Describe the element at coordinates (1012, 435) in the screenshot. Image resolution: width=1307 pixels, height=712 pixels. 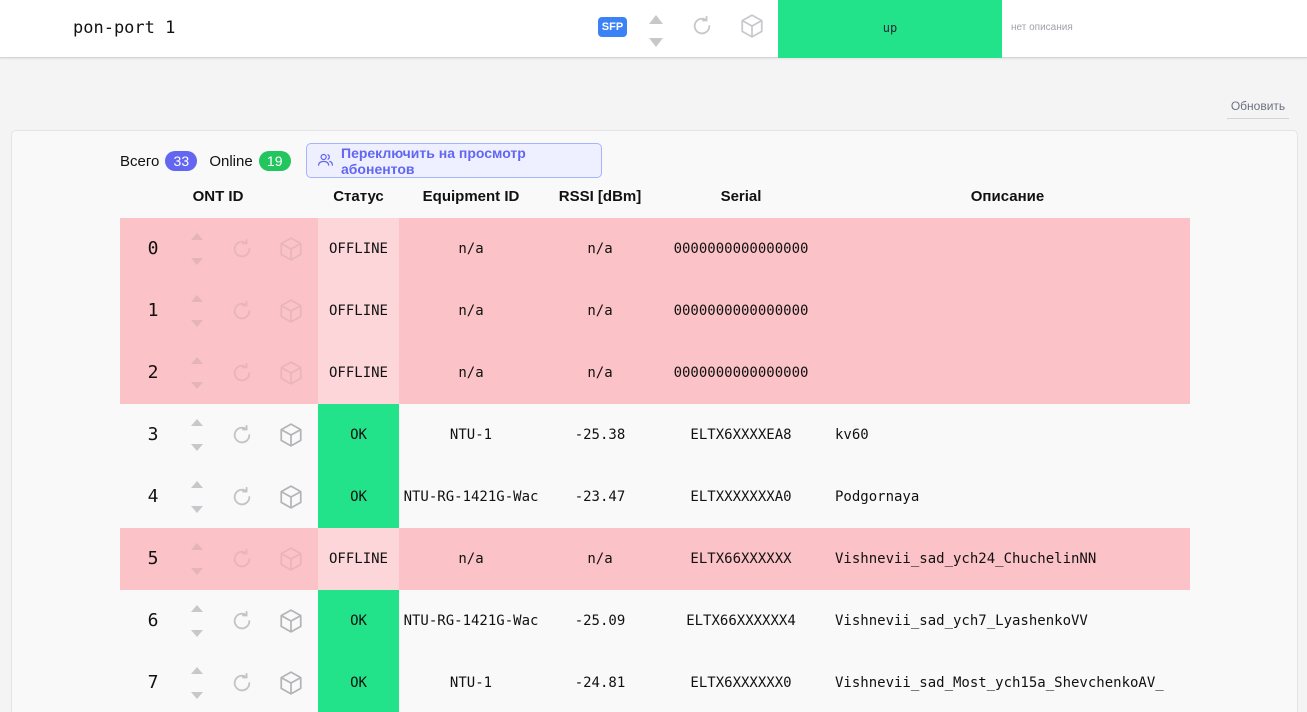
I see `ont-description: kv60` at that location.